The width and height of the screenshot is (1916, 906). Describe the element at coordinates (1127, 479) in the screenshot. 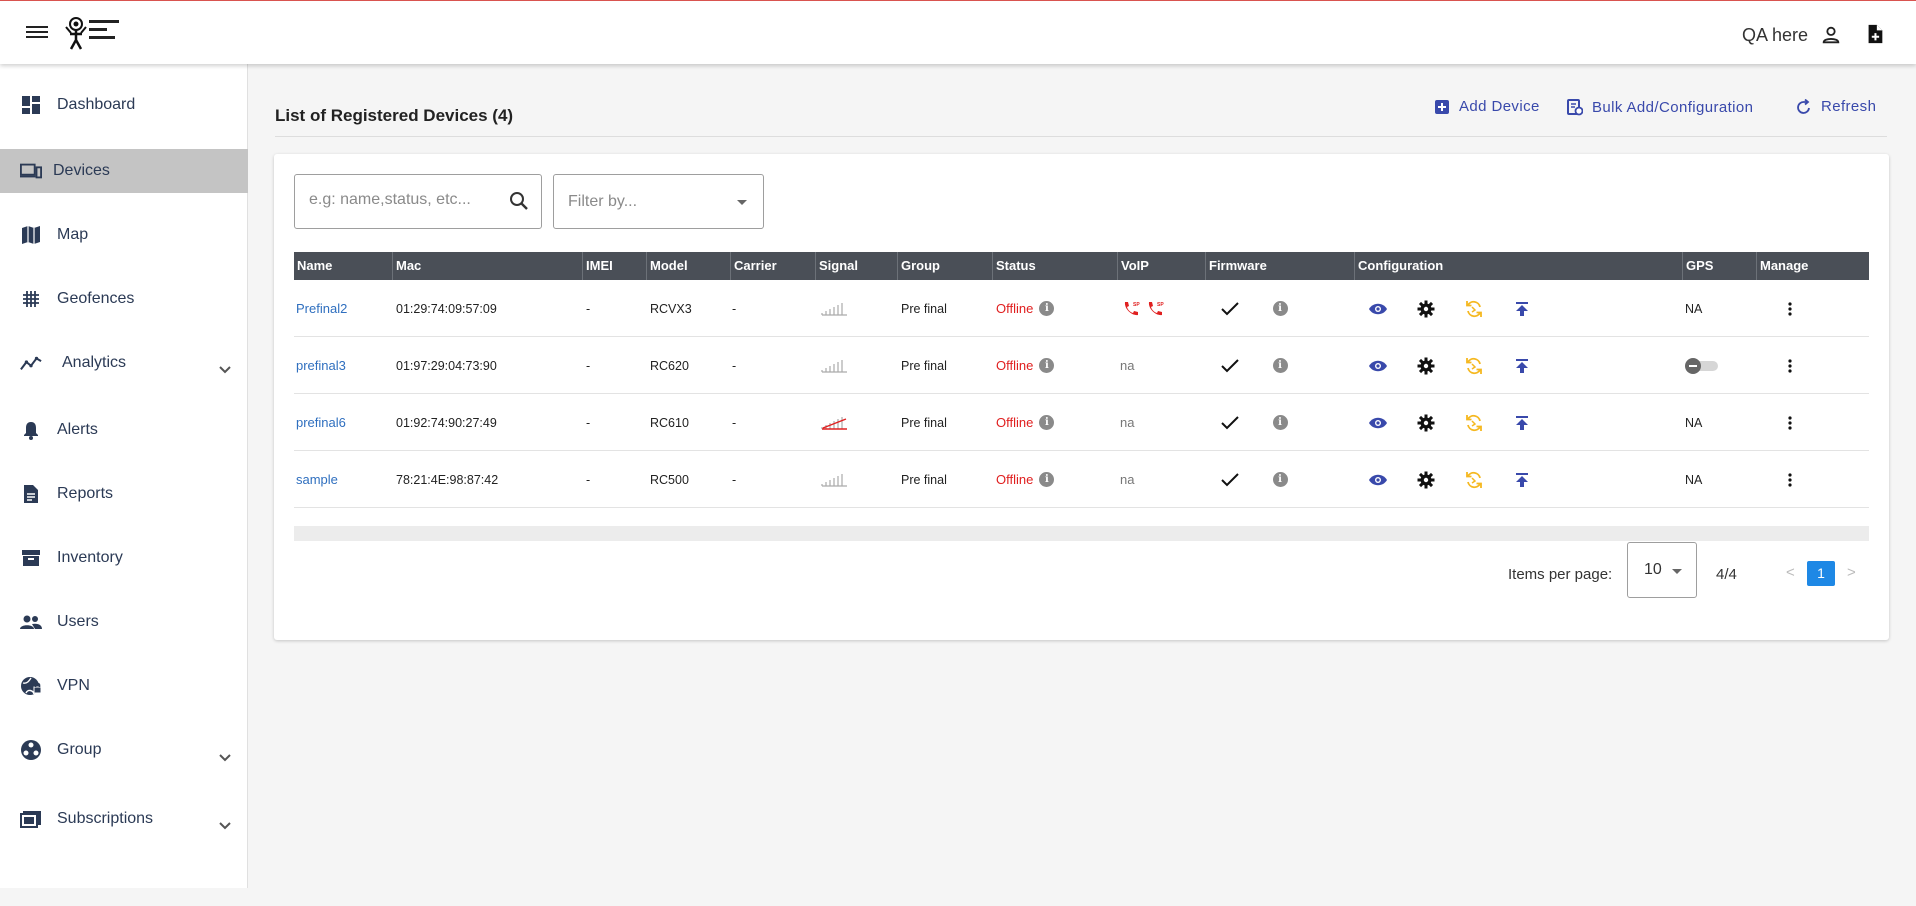

I see `voip-cell: na` at that location.